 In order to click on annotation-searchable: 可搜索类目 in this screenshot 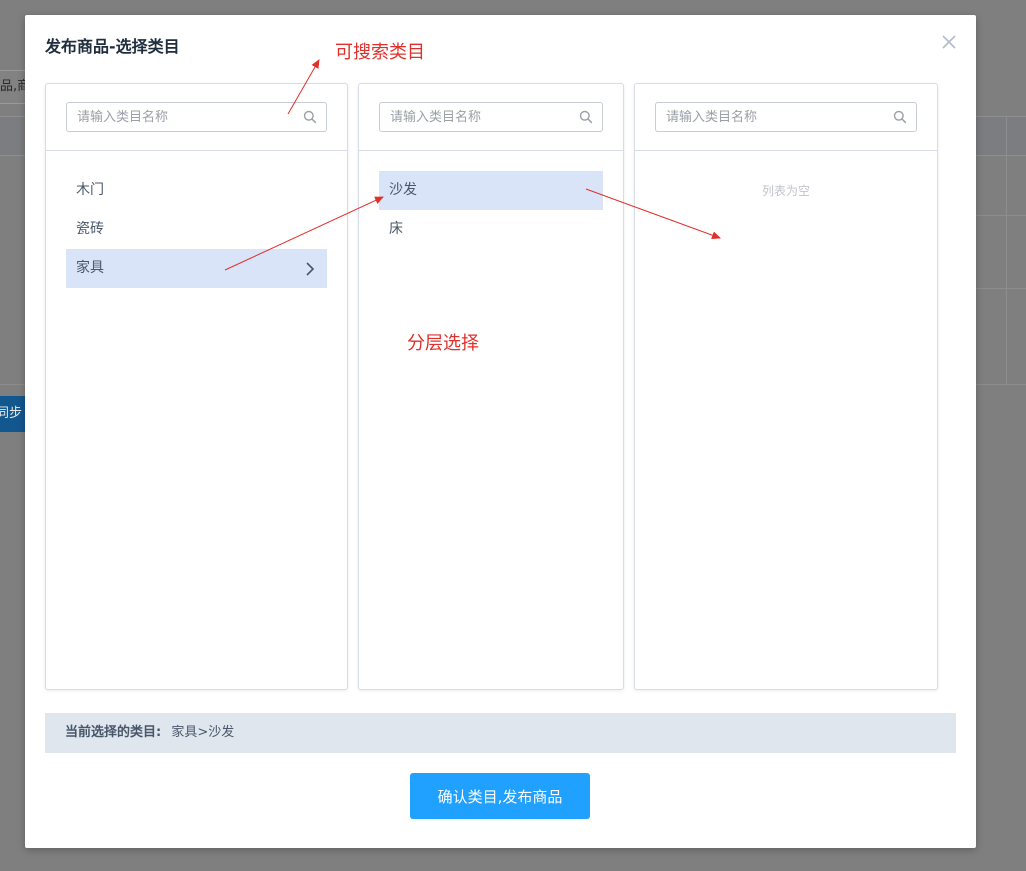, I will do `click(380, 52)`.